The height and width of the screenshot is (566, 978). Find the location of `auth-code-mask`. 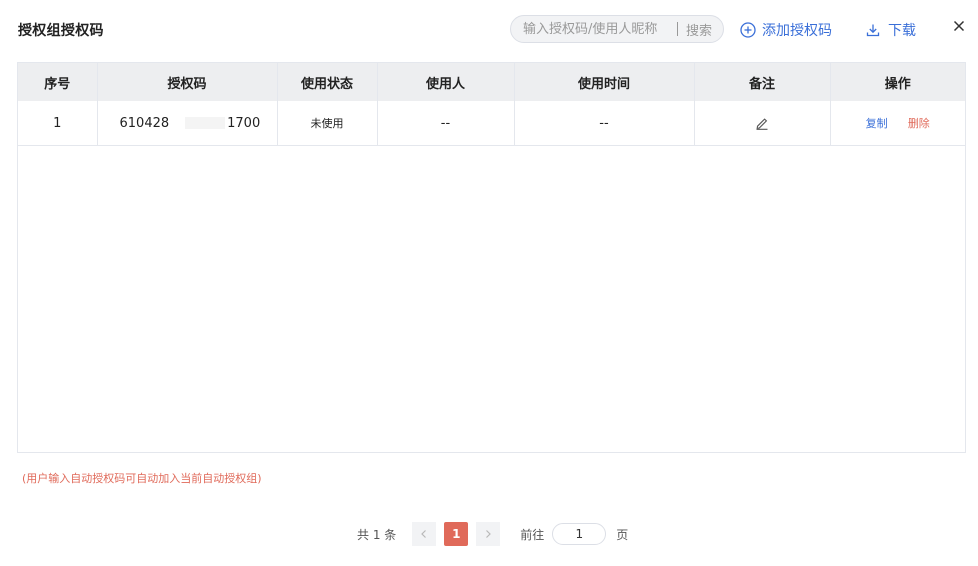

auth-code-mask is located at coordinates (205, 123).